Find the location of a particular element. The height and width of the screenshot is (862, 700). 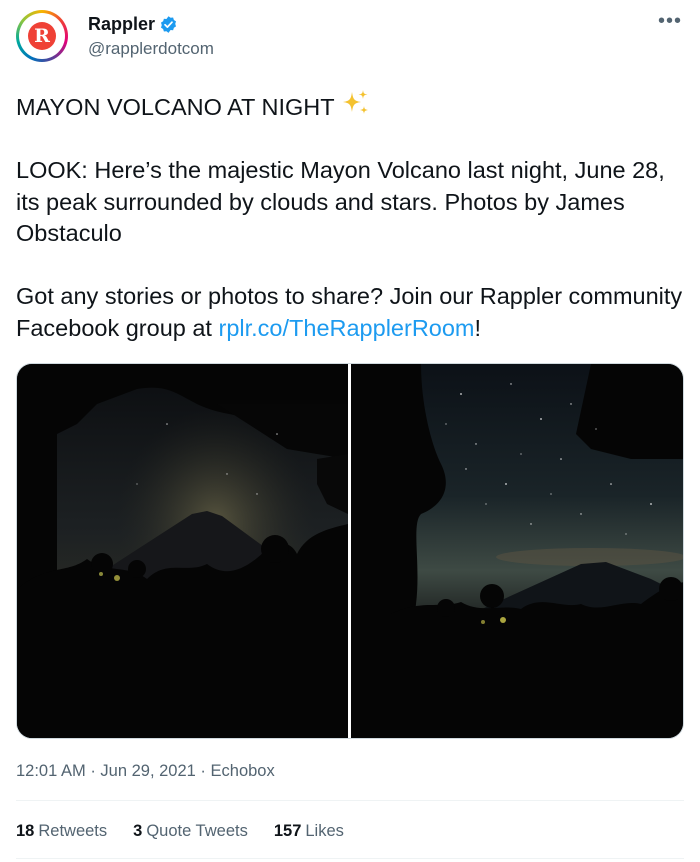

likes-count: 157 is located at coordinates (287, 831).